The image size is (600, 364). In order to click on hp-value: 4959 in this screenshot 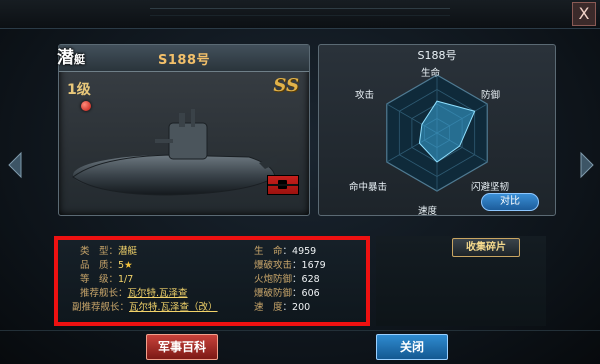, I will do `click(304, 251)`.